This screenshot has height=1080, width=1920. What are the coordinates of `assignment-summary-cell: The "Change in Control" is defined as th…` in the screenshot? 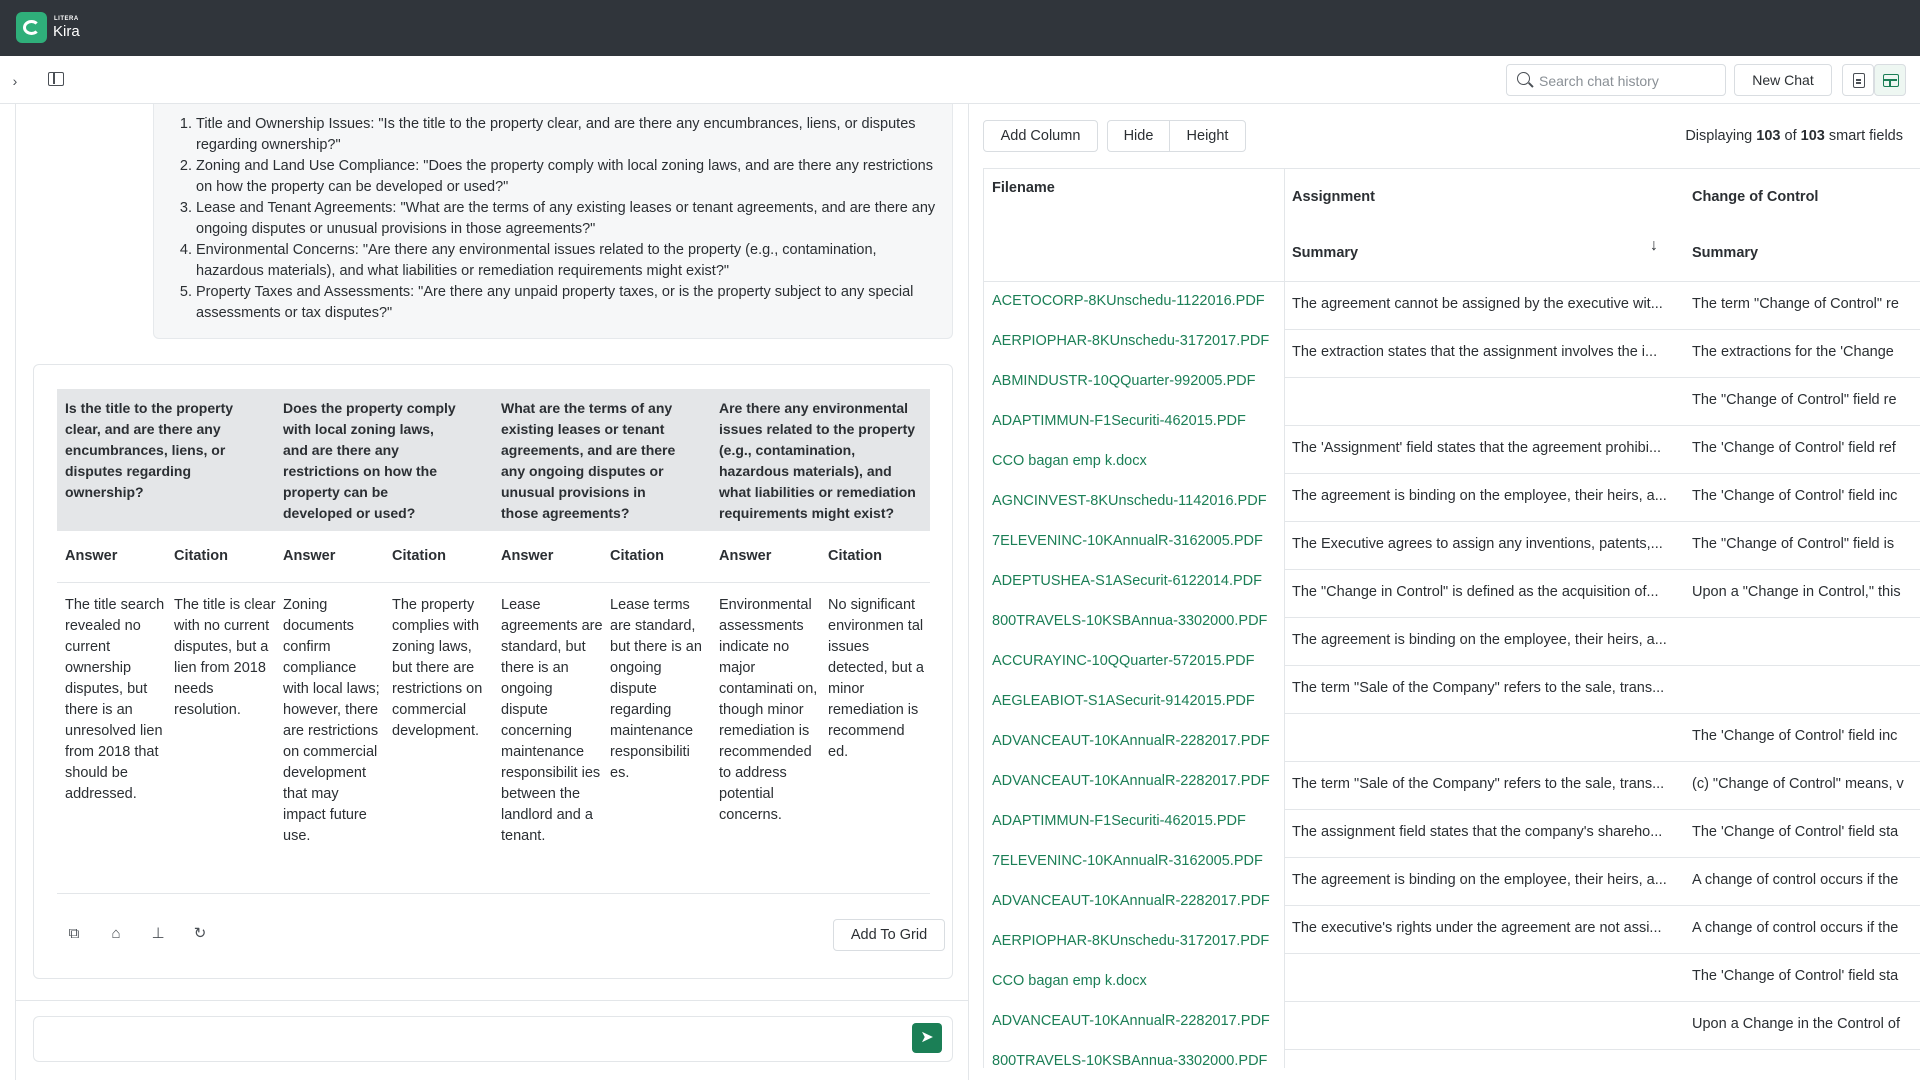 It's located at (1484, 592).